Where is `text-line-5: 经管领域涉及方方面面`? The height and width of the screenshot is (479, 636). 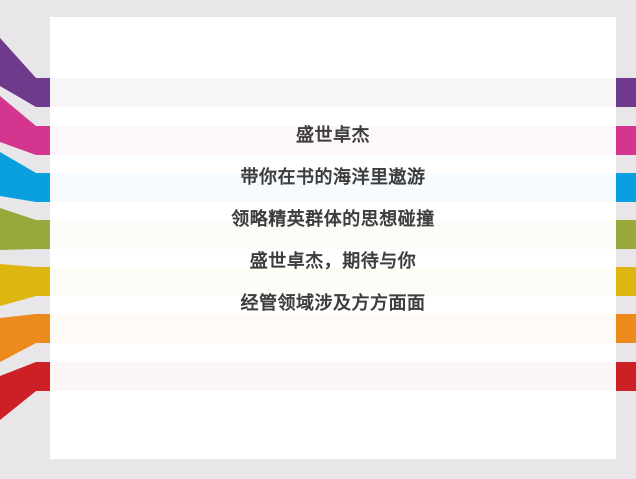
text-line-5: 经管领域涉及方方面面 is located at coordinates (333, 303).